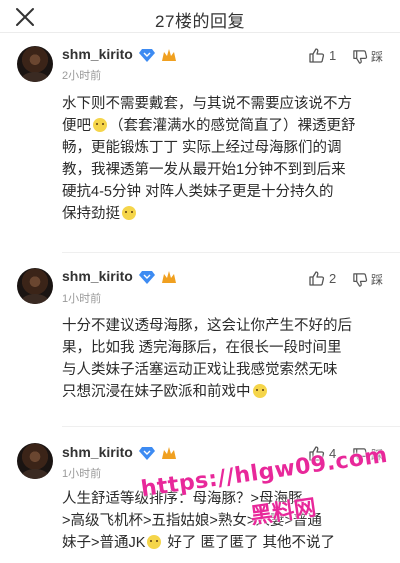 This screenshot has height=563, width=400. I want to click on top-bar: 27楼的回复, so click(200, 16).